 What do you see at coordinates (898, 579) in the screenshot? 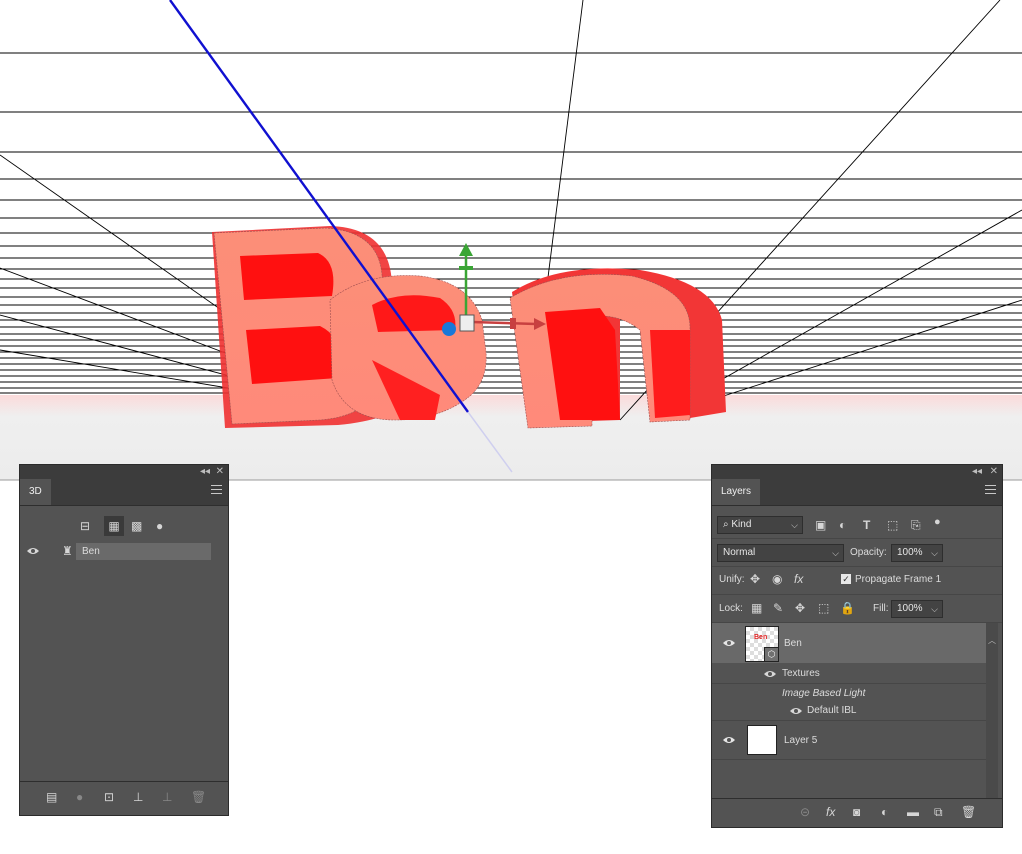
I see `propagate-label: Propagate Frame 1` at bounding box center [898, 579].